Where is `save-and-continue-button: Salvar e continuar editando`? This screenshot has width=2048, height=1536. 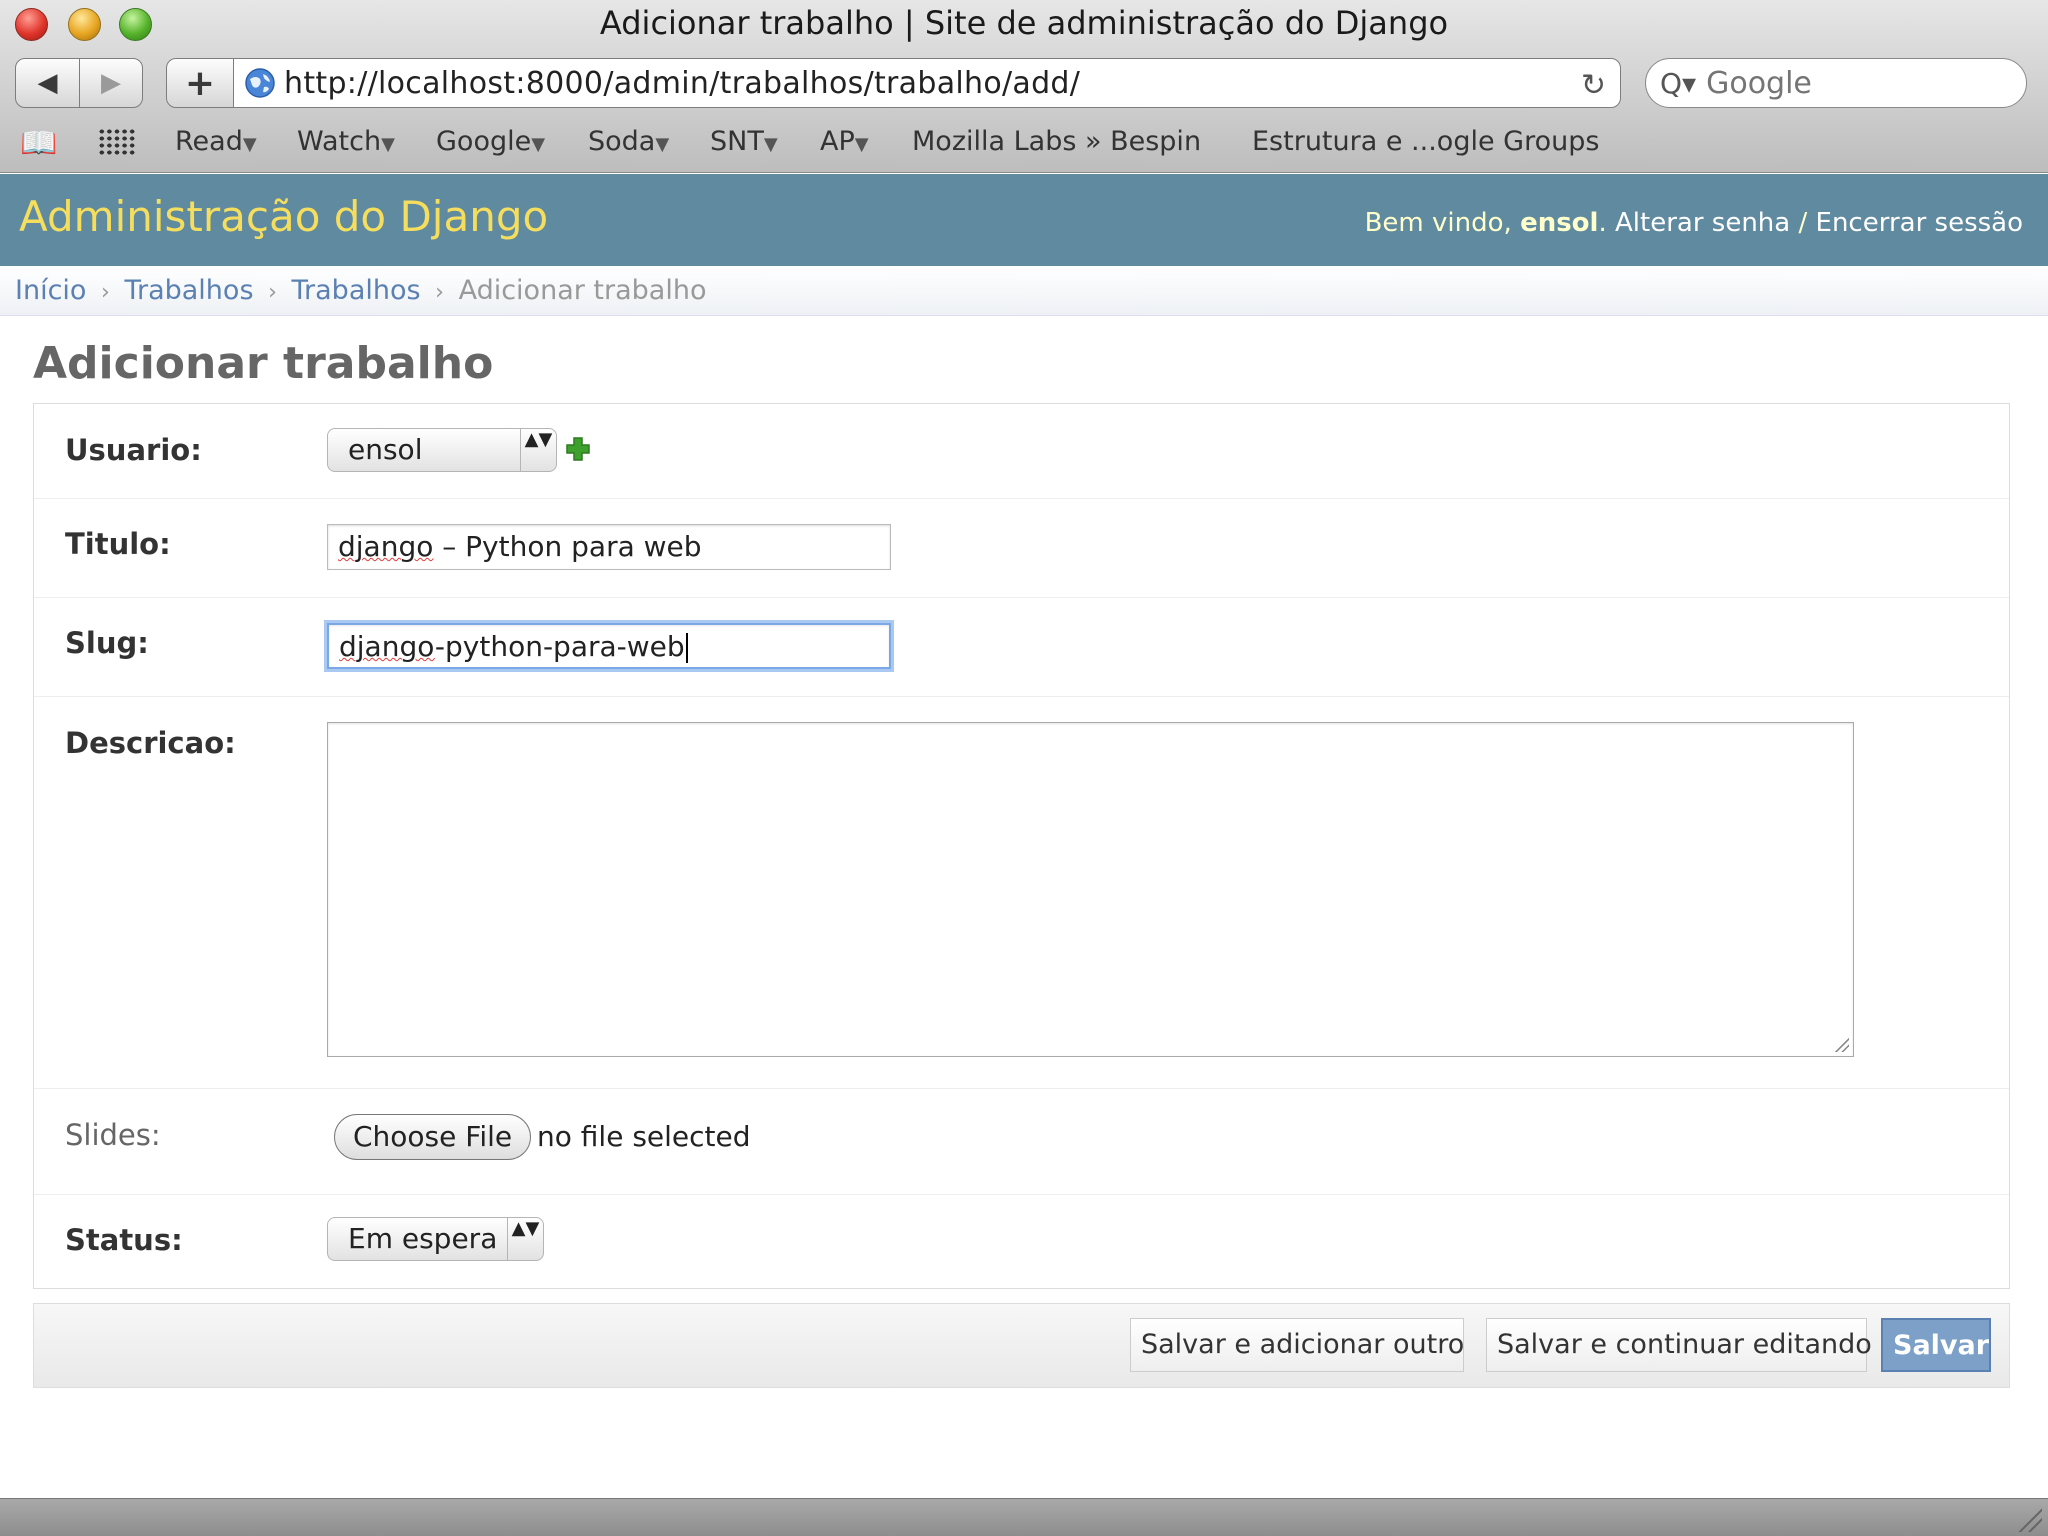 save-and-continue-button: Salvar e continuar editando is located at coordinates (1679, 1345).